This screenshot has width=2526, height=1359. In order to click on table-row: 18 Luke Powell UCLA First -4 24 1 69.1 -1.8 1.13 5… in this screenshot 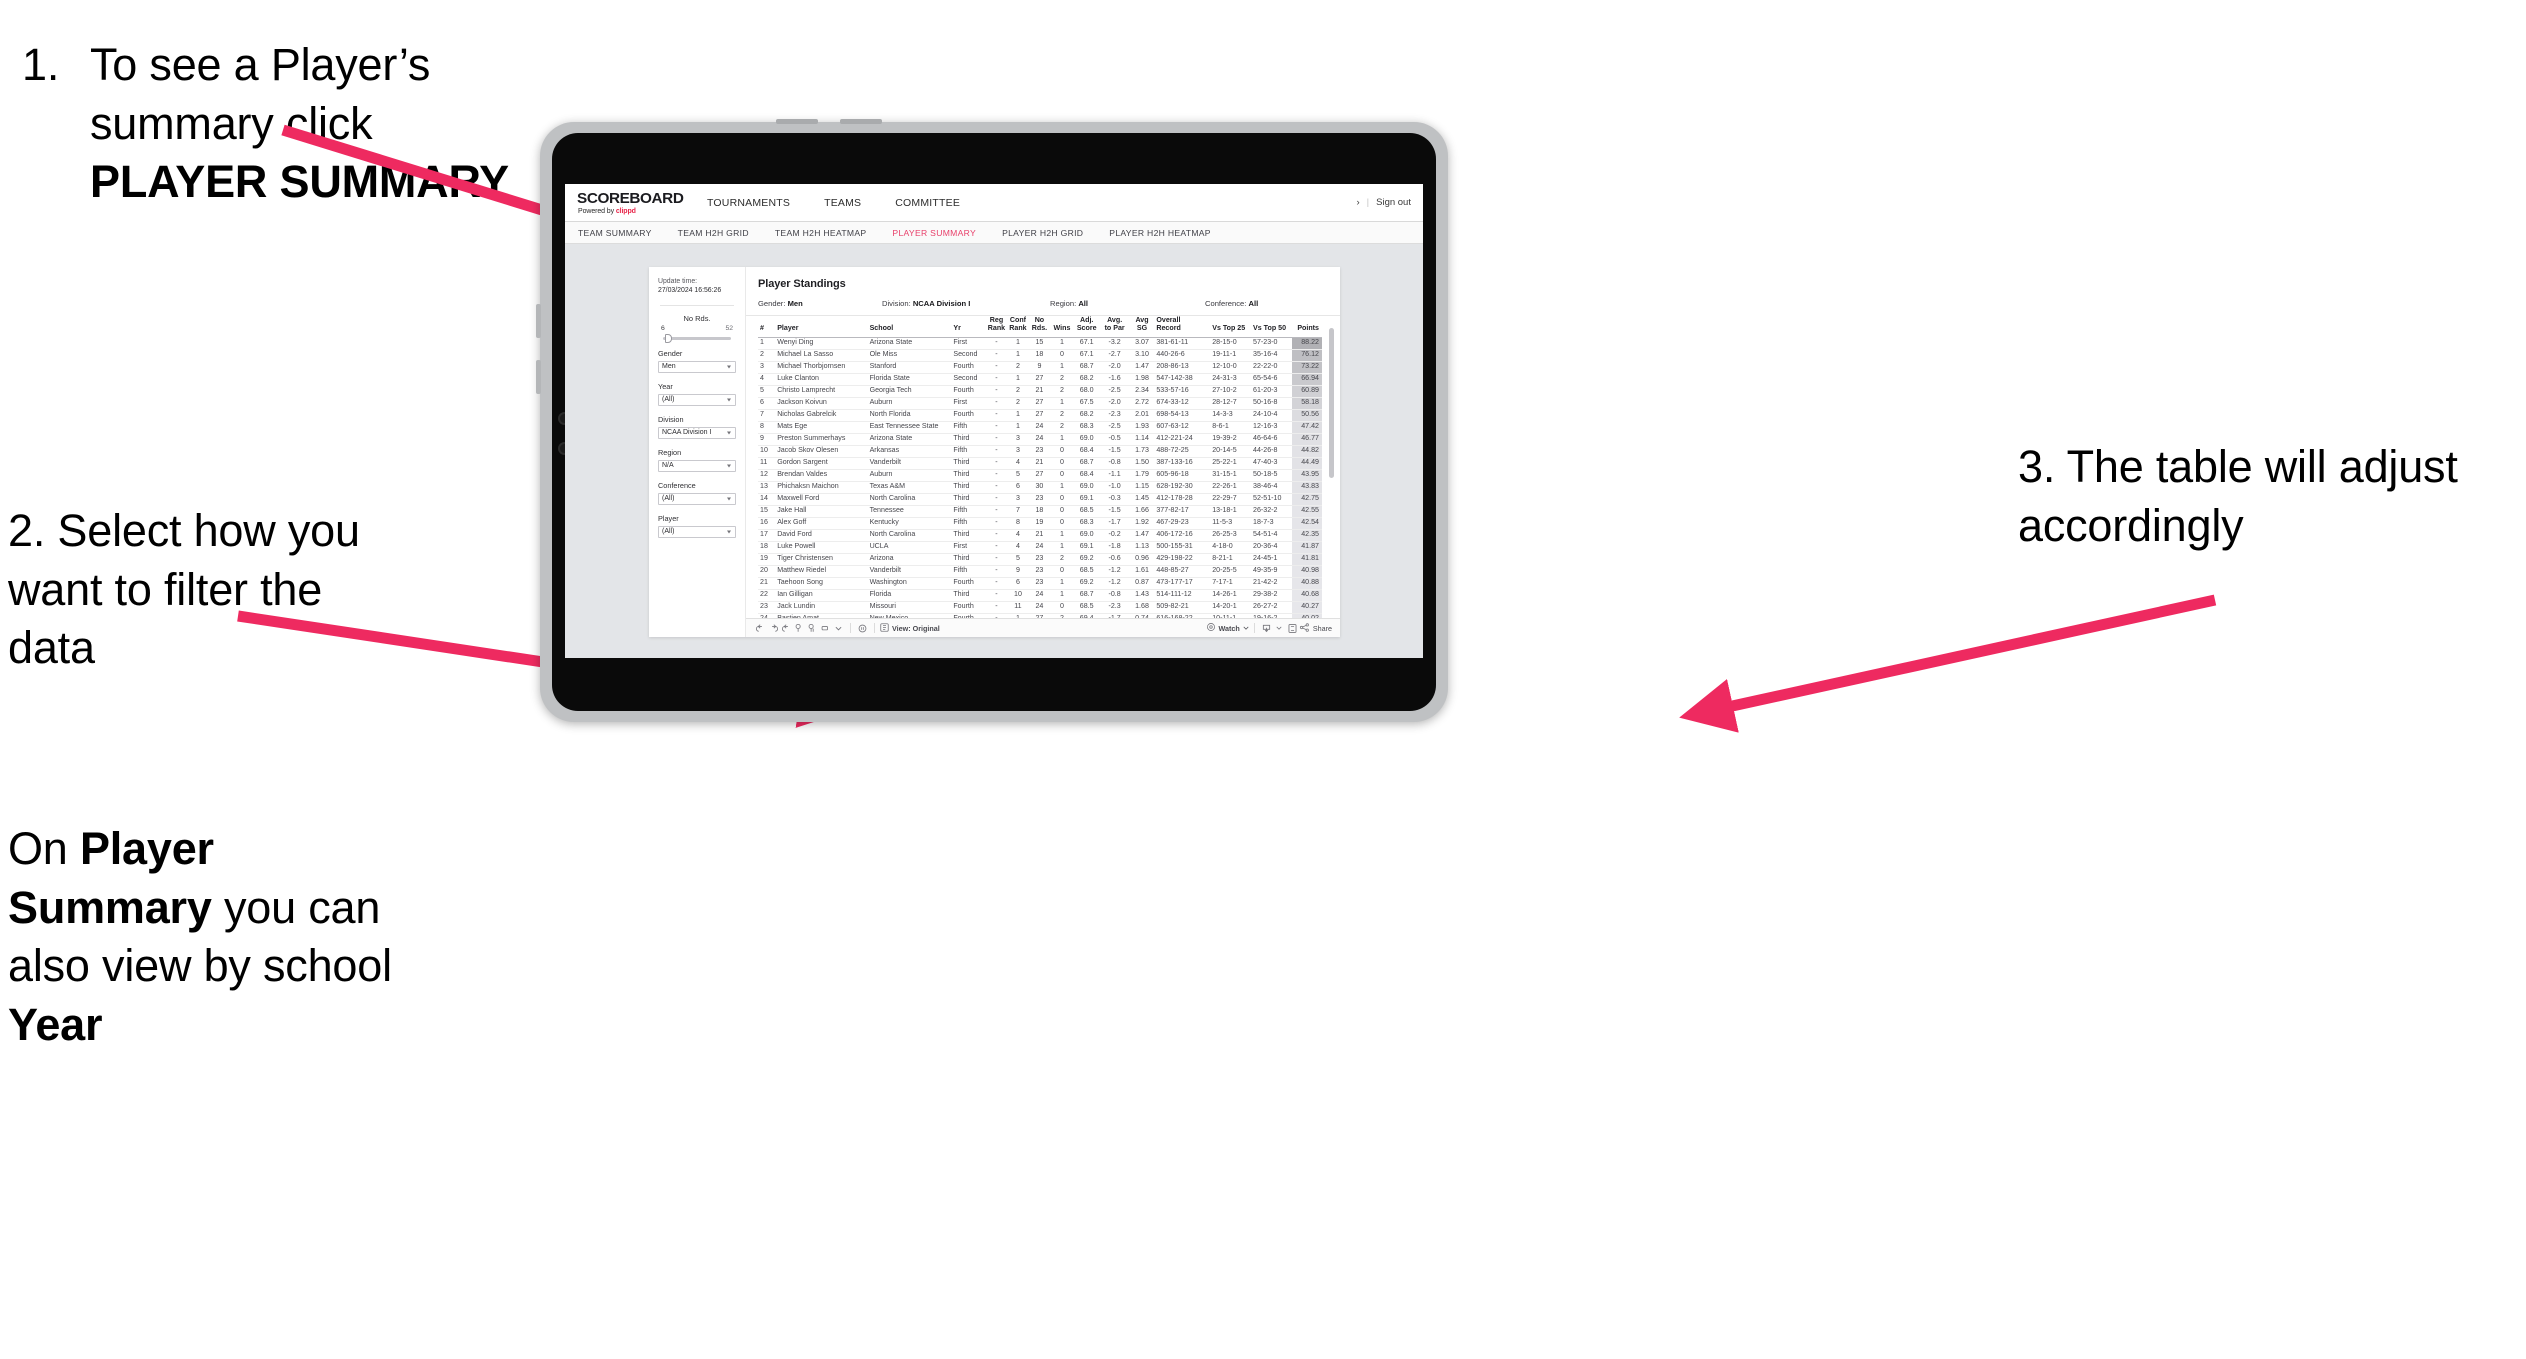, I will do `click(1040, 547)`.